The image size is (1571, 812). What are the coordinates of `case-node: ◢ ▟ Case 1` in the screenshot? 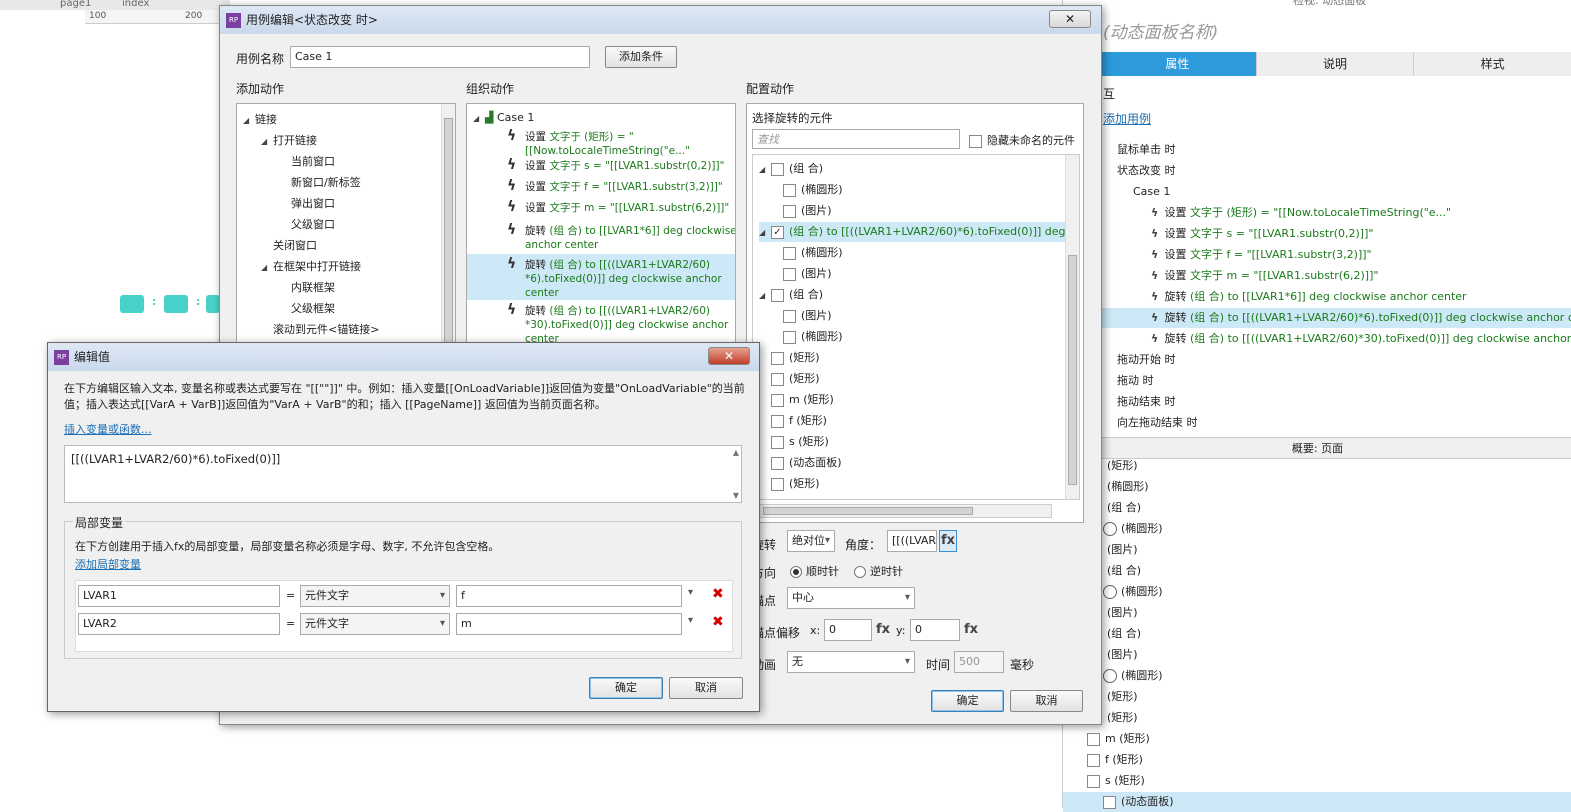 It's located at (503, 118).